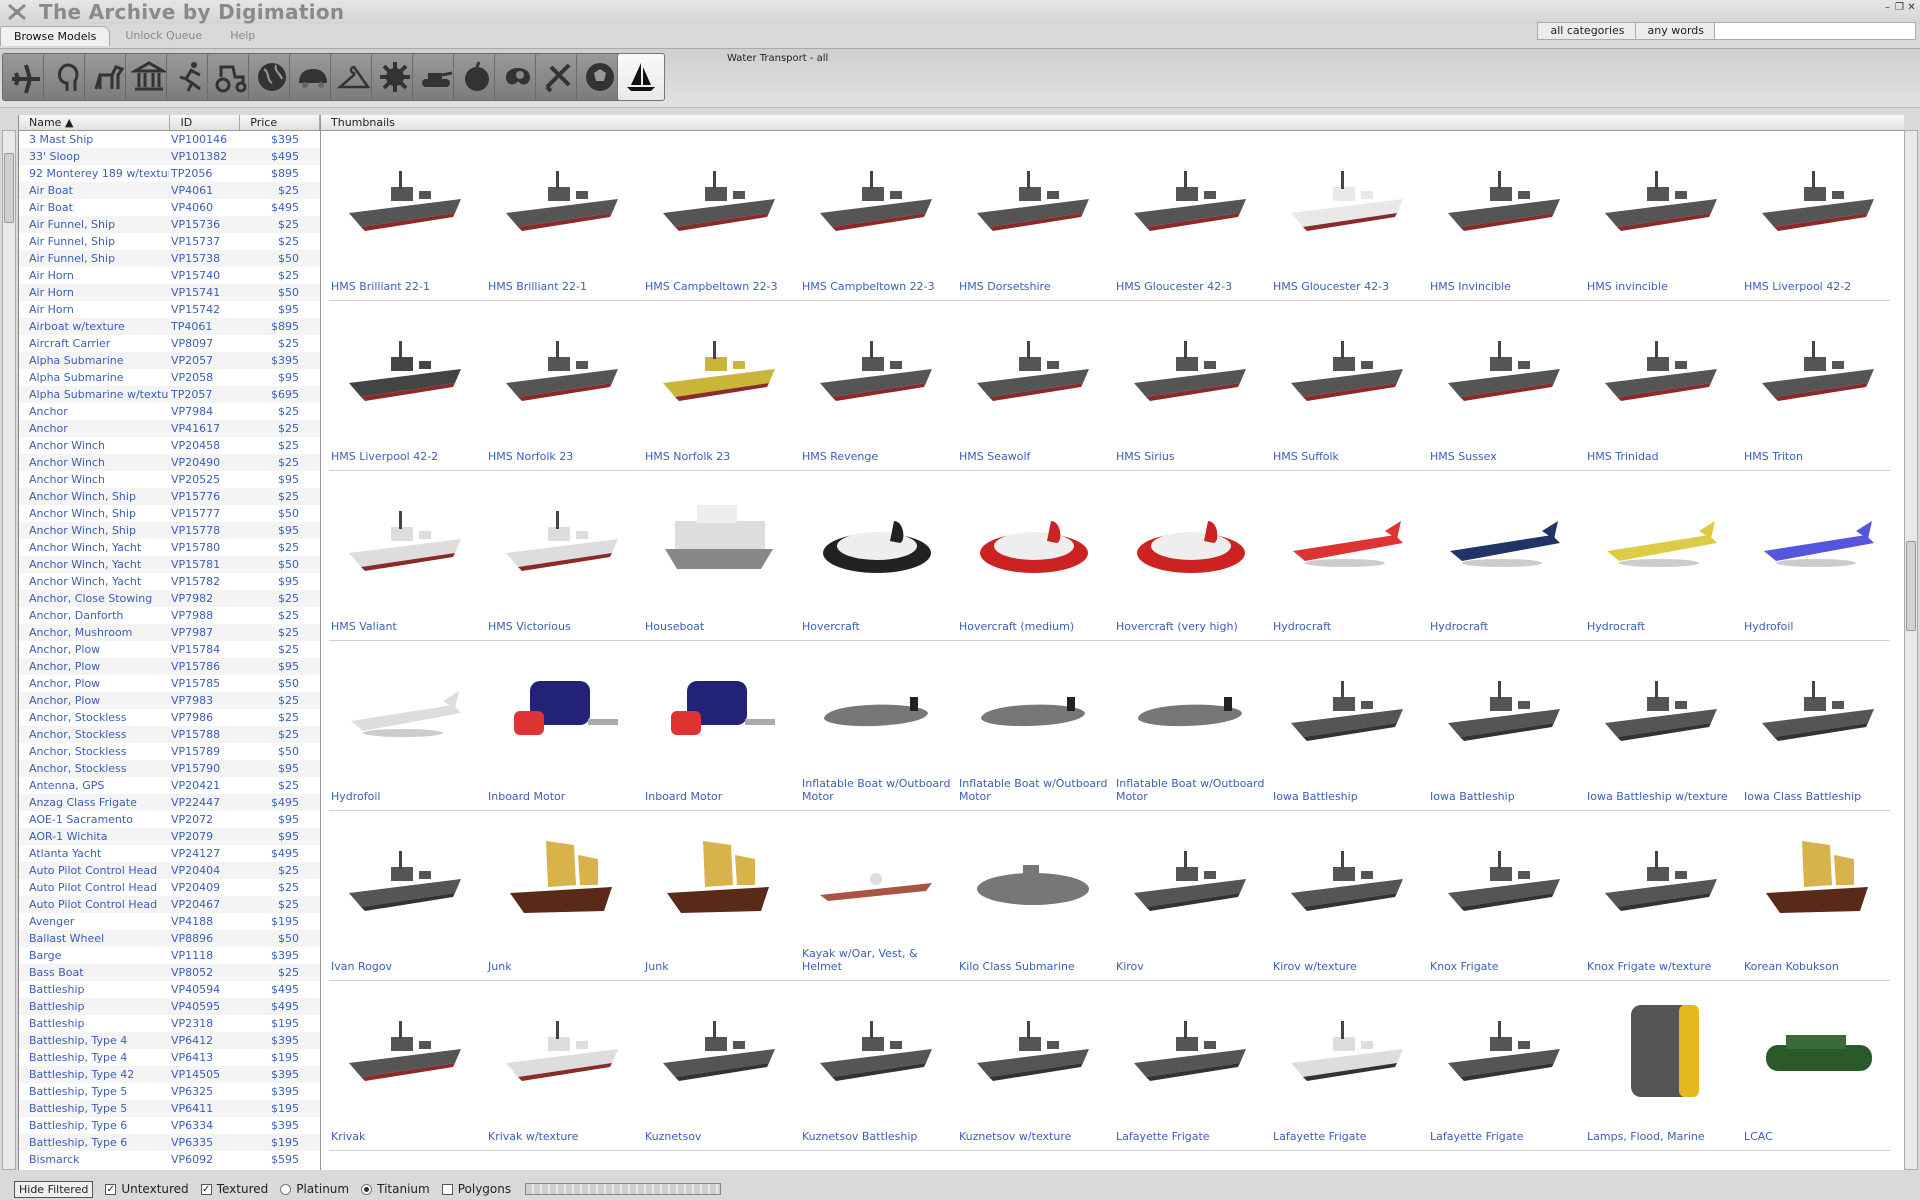 This screenshot has height=1200, width=1920. I want to click on thumbnail-card: Kayak w/Oar, Vest, & Helmet, so click(878, 896).